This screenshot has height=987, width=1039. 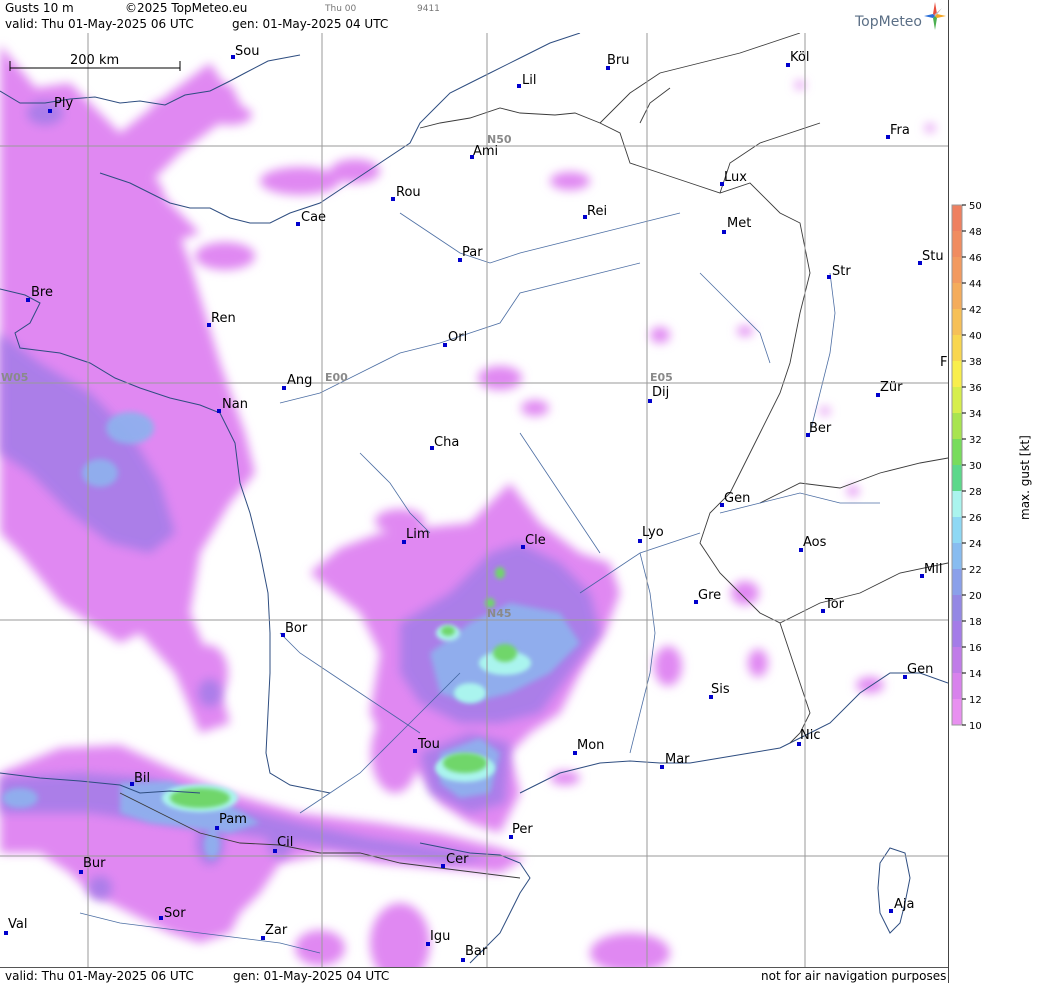 I want to click on legend-tick-label: 50, so click(x=975, y=206).